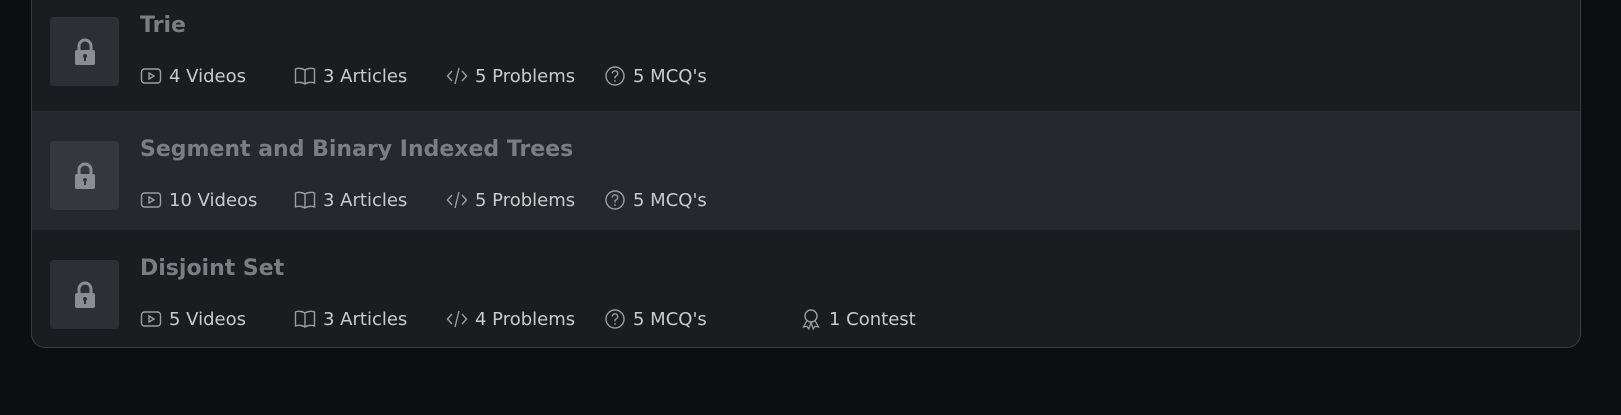 This screenshot has height=415, width=1621. I want to click on stat-videos: 5 Videos, so click(193, 319).